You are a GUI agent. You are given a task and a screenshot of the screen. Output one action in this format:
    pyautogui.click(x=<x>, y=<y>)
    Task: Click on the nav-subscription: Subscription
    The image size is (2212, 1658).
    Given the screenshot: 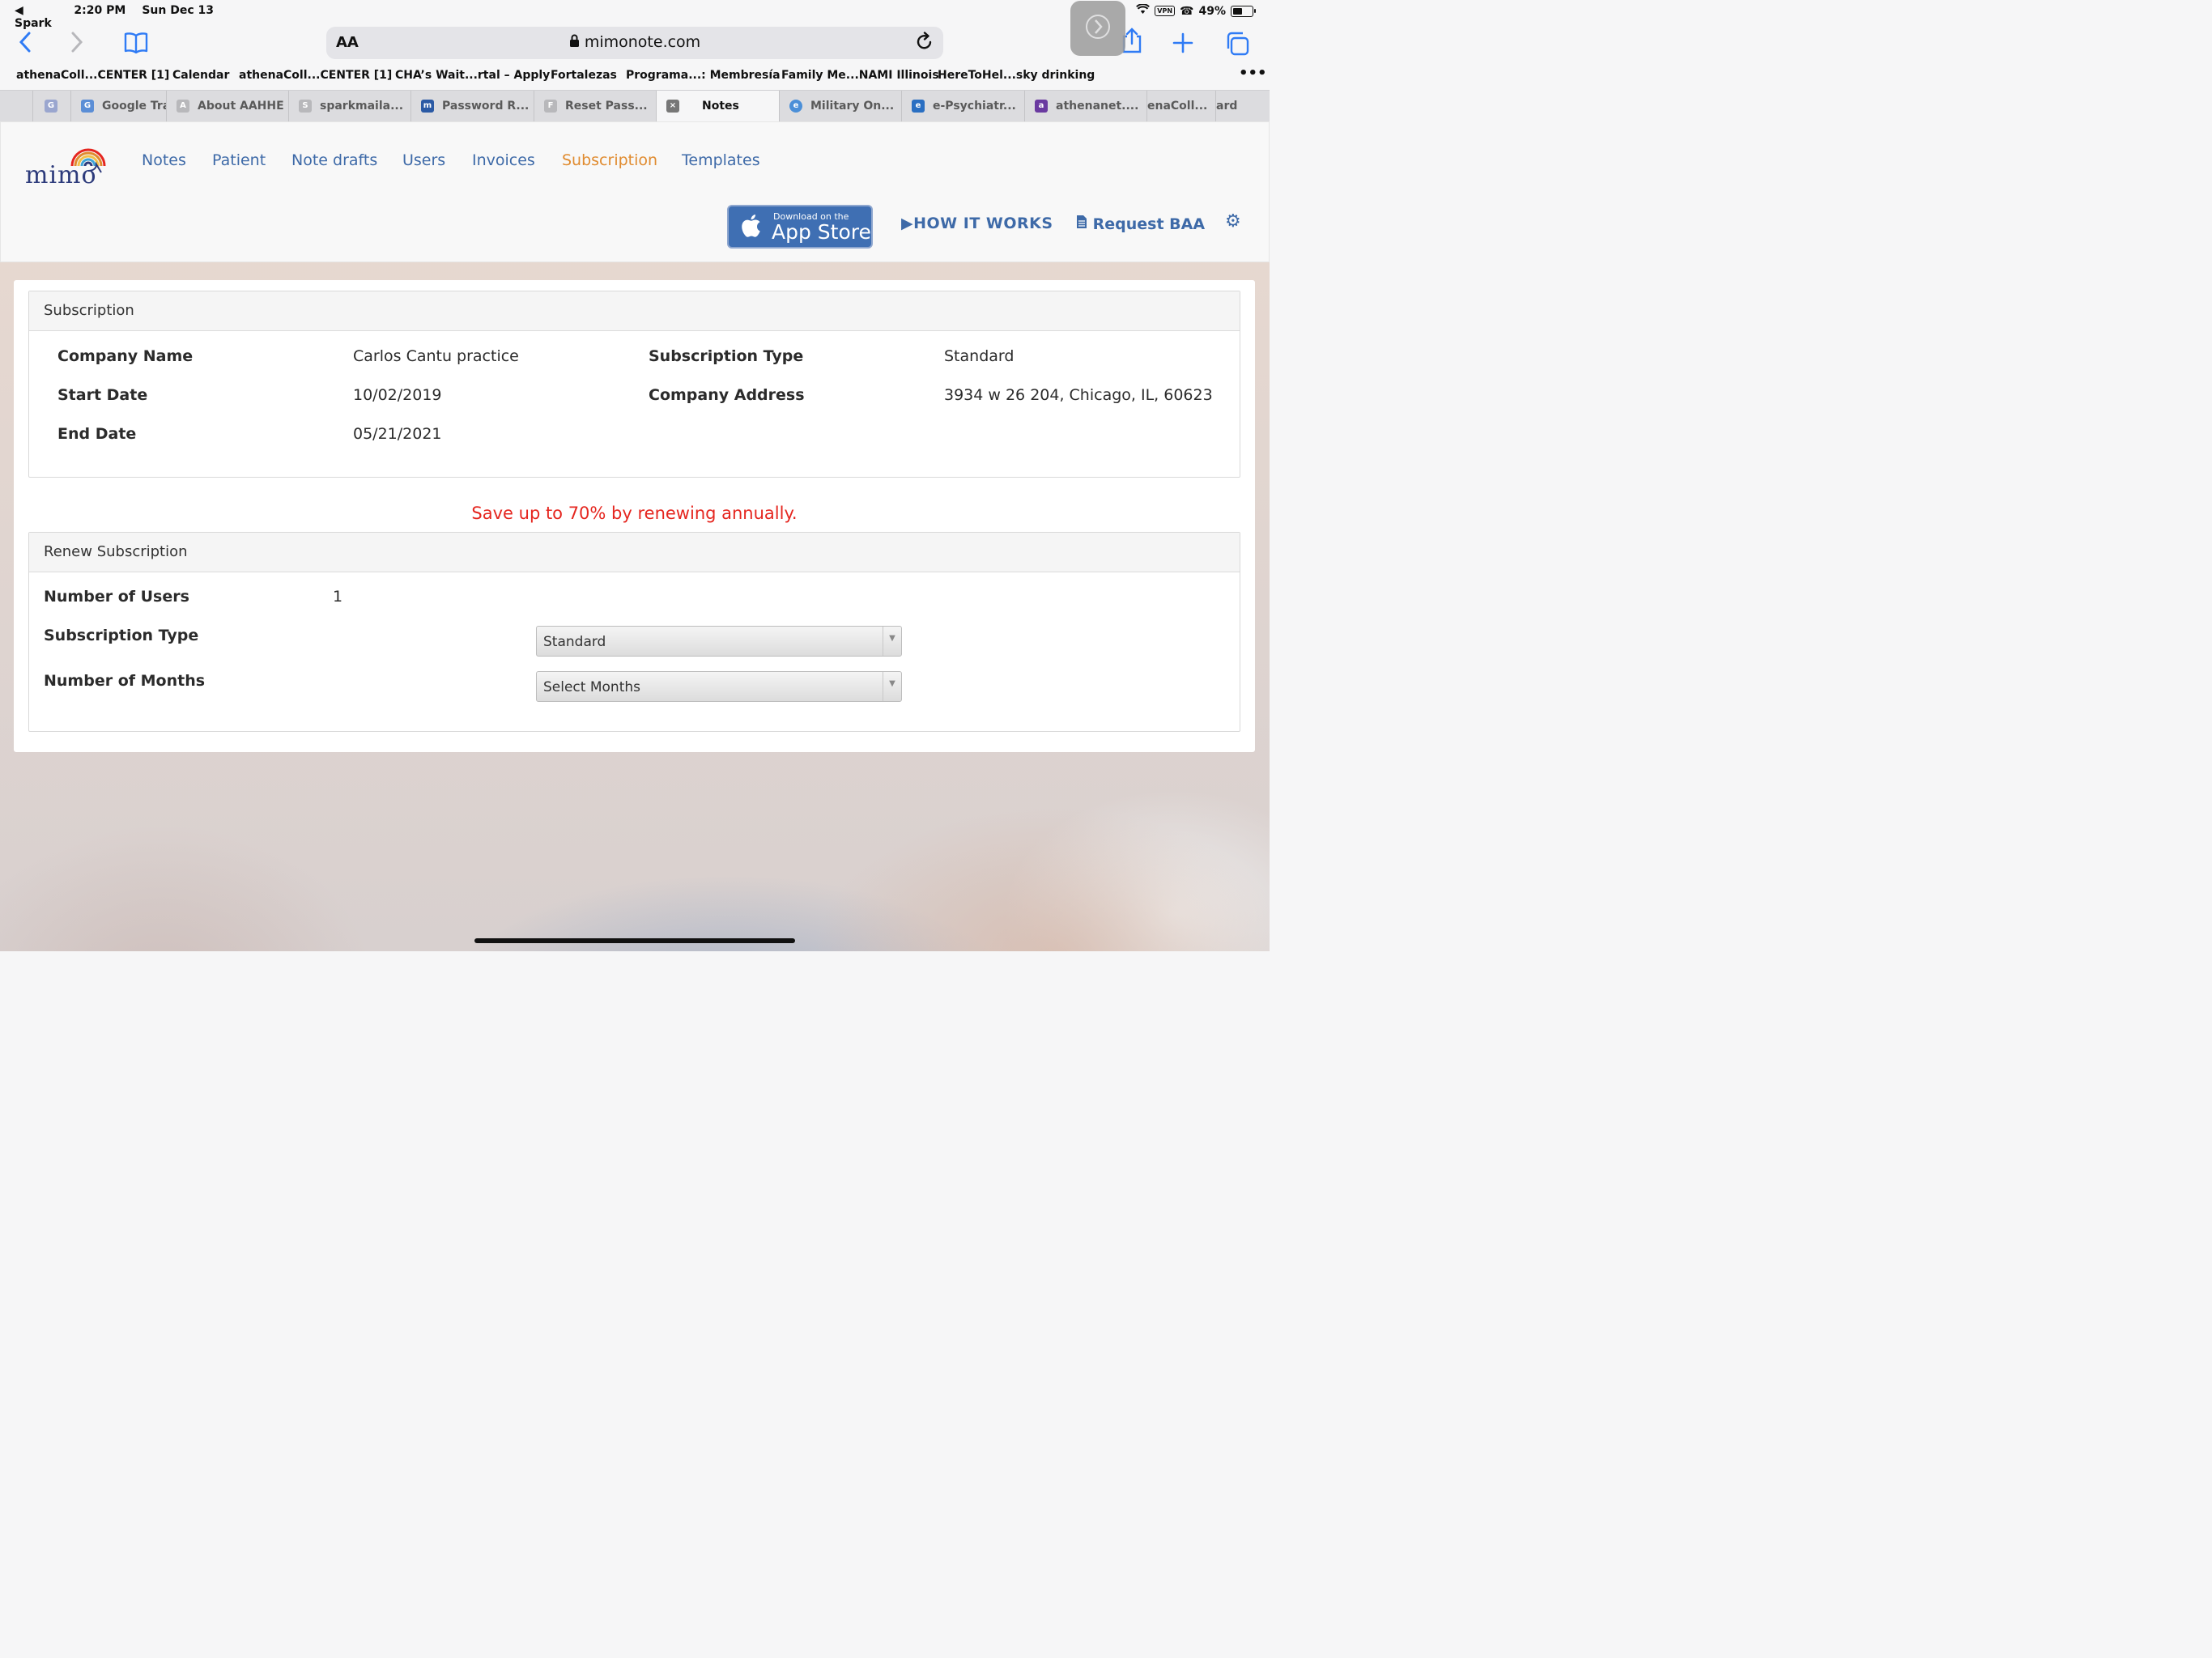 What is the action you would take?
    pyautogui.click(x=610, y=160)
    